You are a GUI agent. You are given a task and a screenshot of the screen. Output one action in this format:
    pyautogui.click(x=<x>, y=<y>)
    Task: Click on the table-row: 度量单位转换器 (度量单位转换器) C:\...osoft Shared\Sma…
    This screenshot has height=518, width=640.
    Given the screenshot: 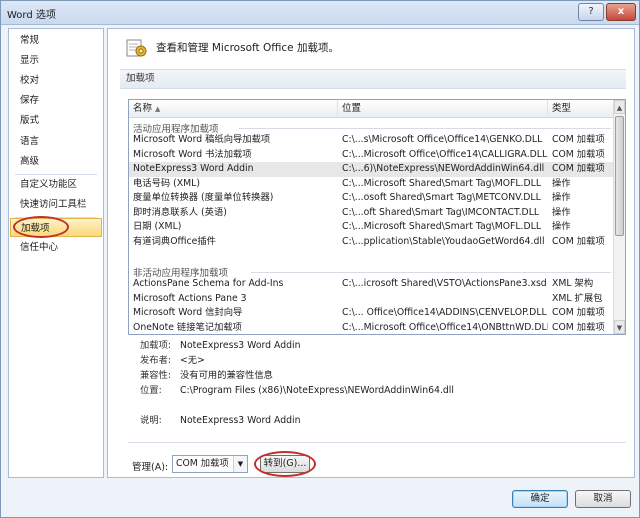 What is the action you would take?
    pyautogui.click(x=371, y=198)
    